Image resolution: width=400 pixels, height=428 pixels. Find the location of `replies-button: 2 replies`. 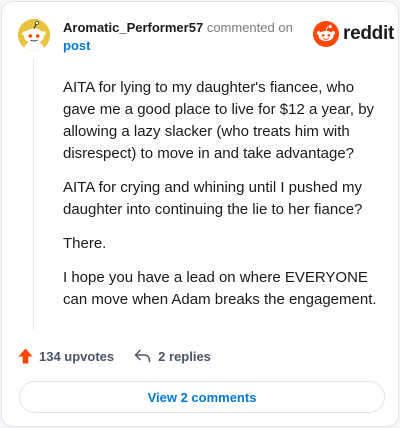

replies-button: 2 replies is located at coordinates (172, 356).